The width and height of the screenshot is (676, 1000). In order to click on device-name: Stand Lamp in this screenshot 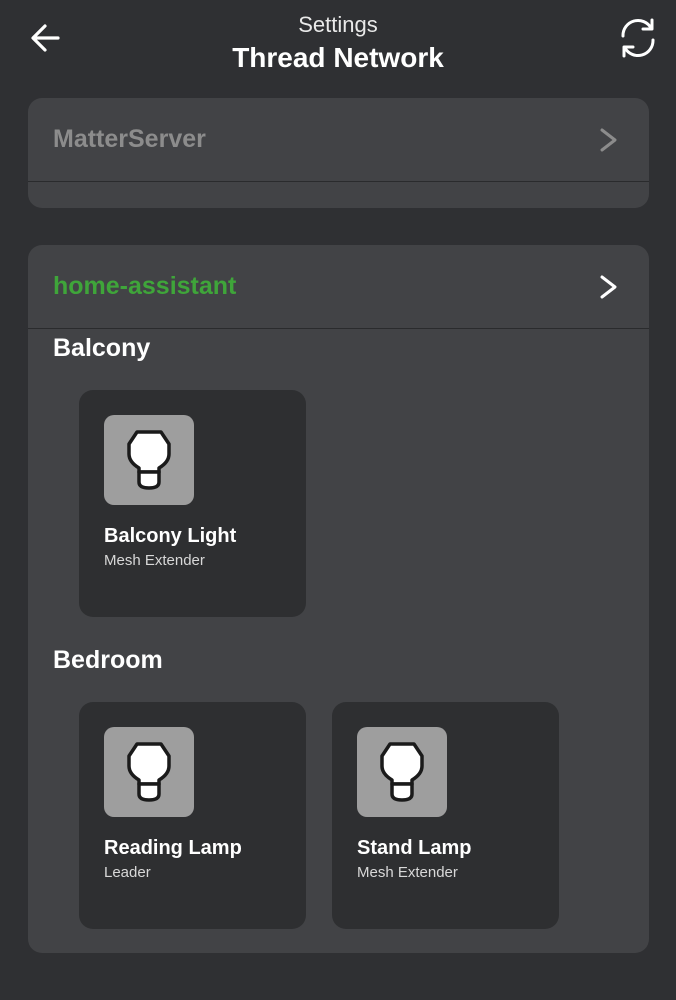, I will do `click(414, 848)`.